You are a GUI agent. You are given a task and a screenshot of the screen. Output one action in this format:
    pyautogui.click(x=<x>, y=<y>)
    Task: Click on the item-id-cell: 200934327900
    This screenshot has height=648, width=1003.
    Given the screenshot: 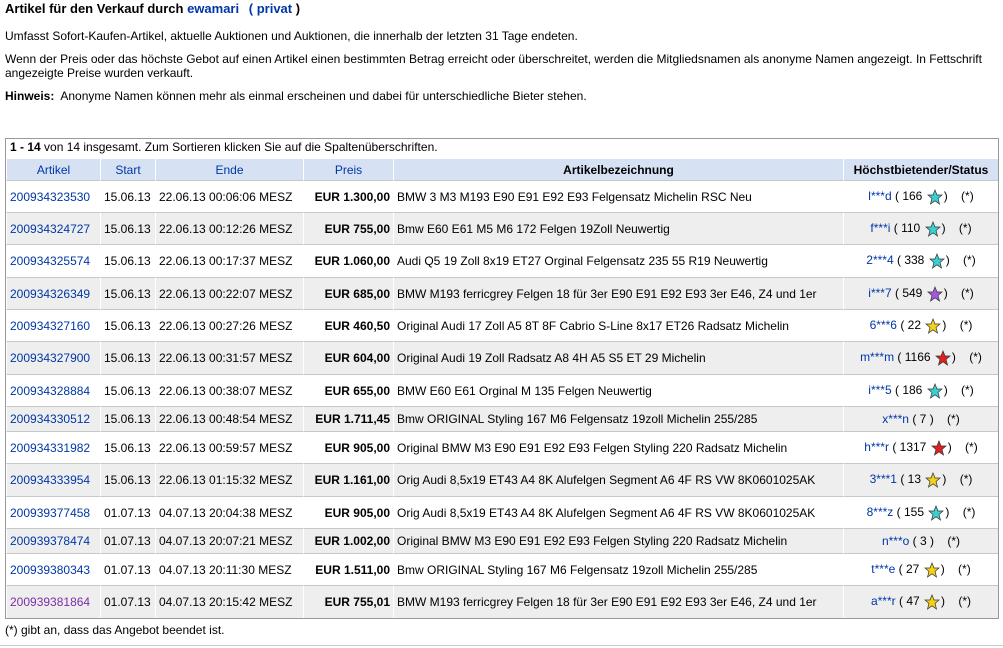 What is the action you would take?
    pyautogui.click(x=53, y=357)
    